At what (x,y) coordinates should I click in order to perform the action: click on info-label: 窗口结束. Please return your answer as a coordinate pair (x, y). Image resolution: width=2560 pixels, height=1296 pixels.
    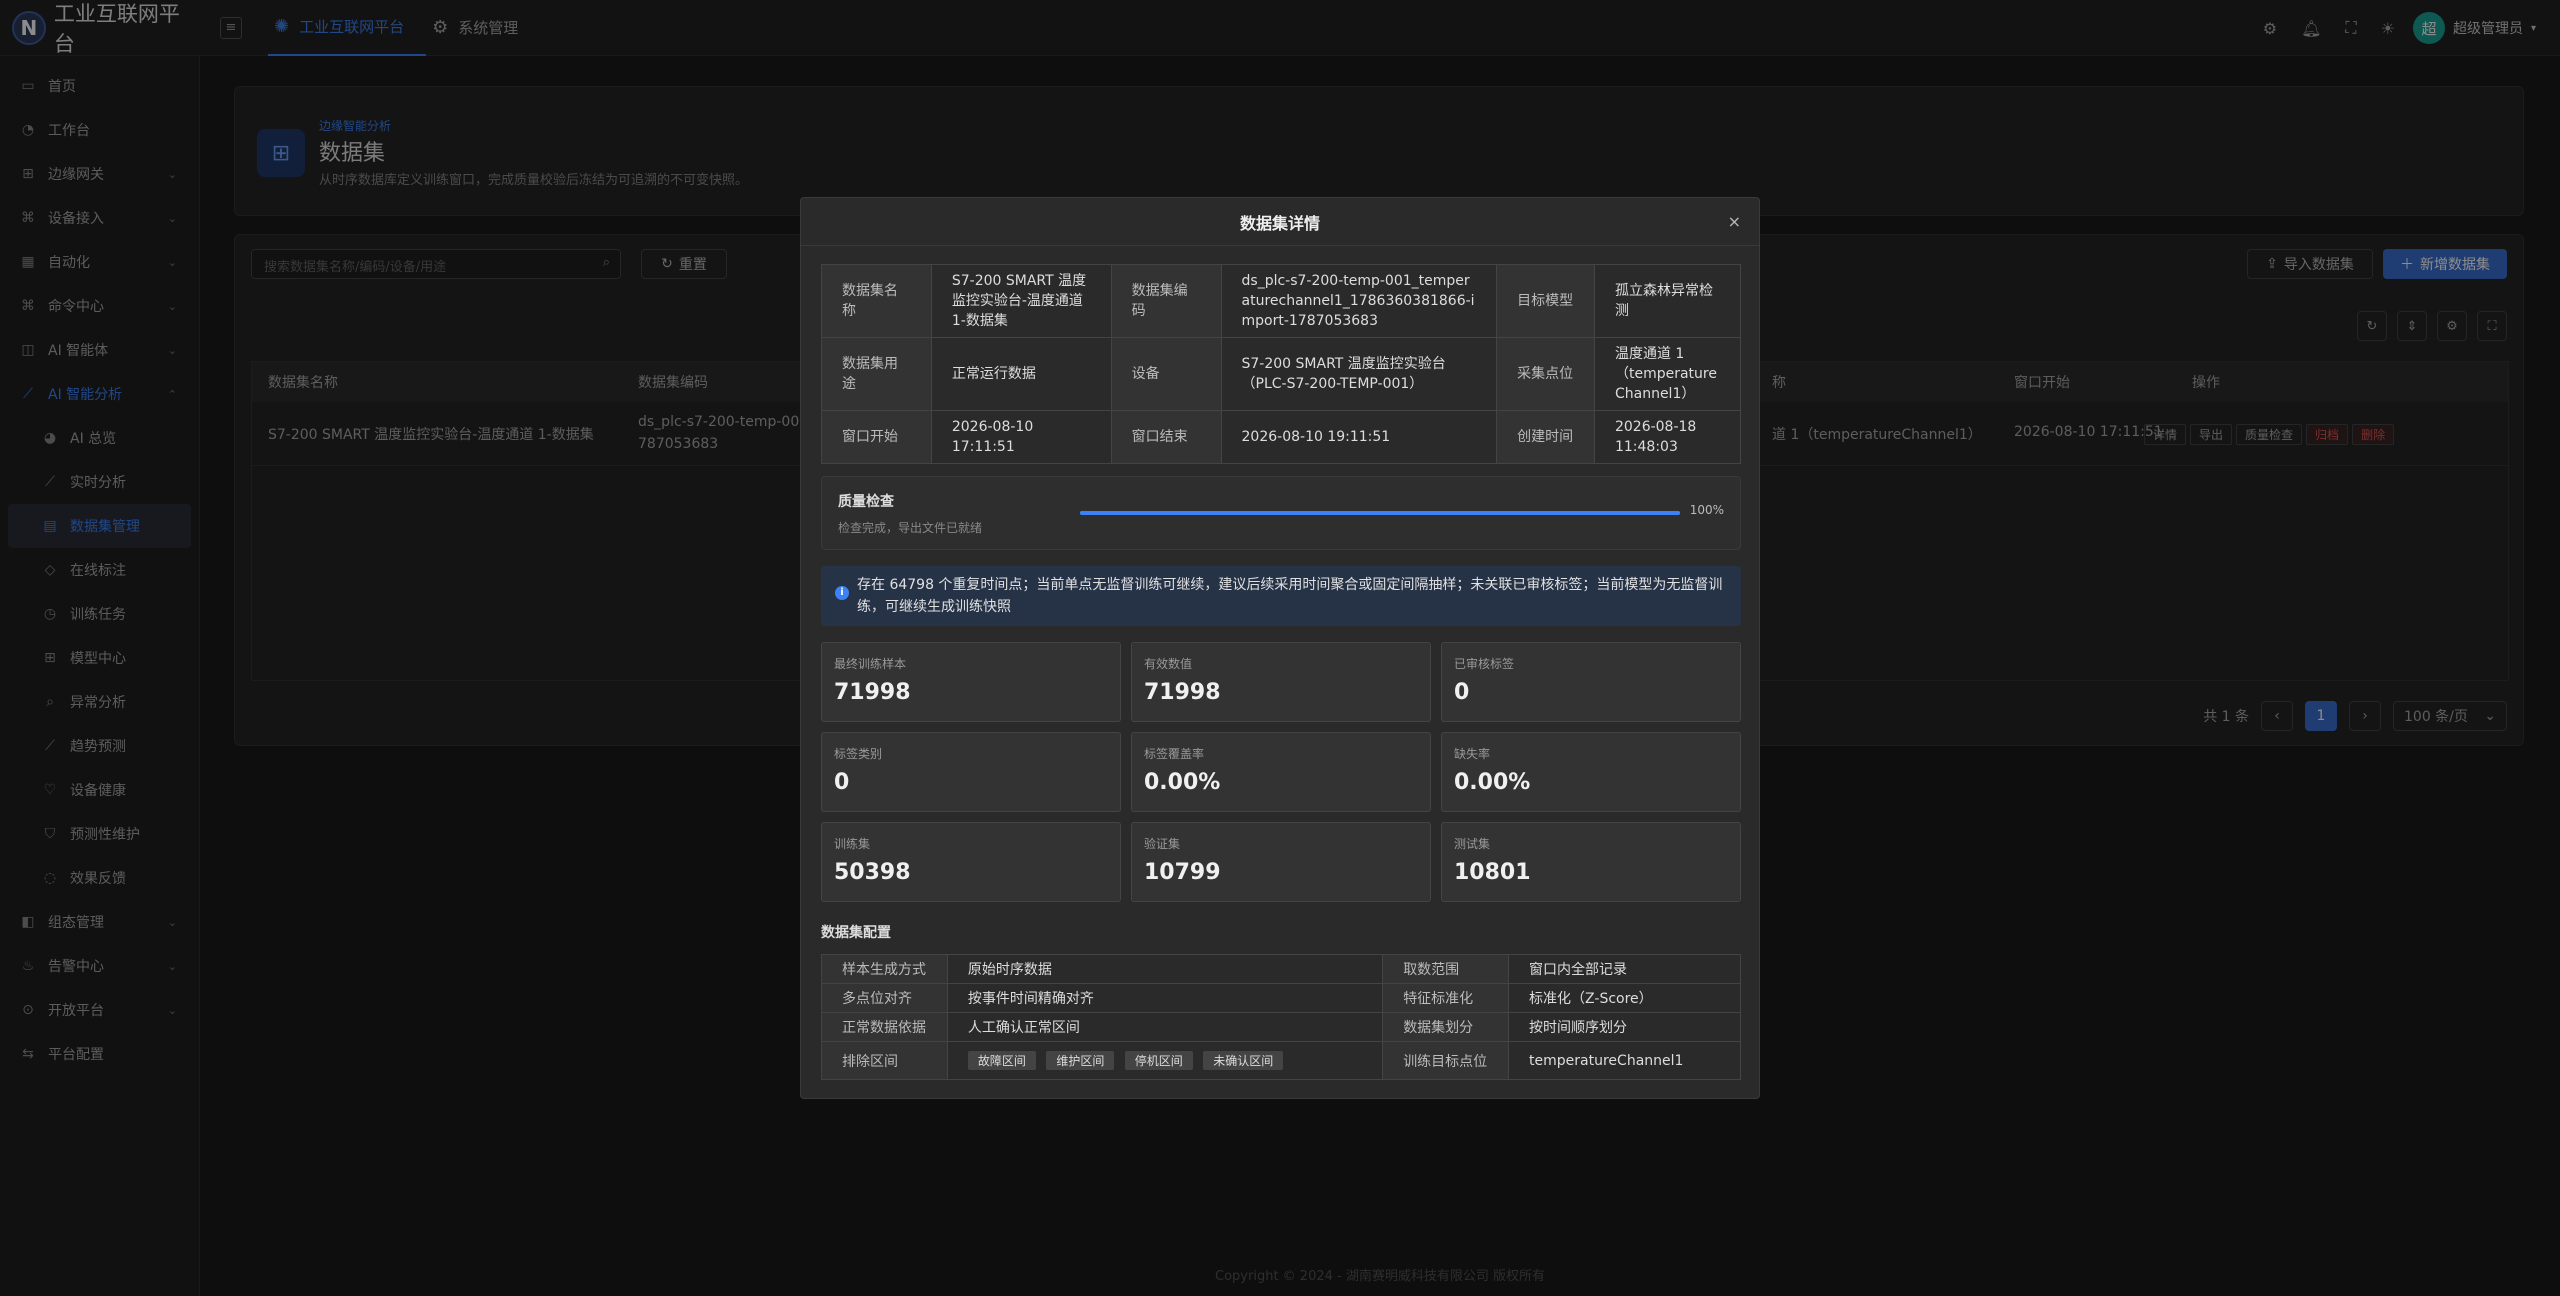
    Looking at the image, I should click on (1166, 437).